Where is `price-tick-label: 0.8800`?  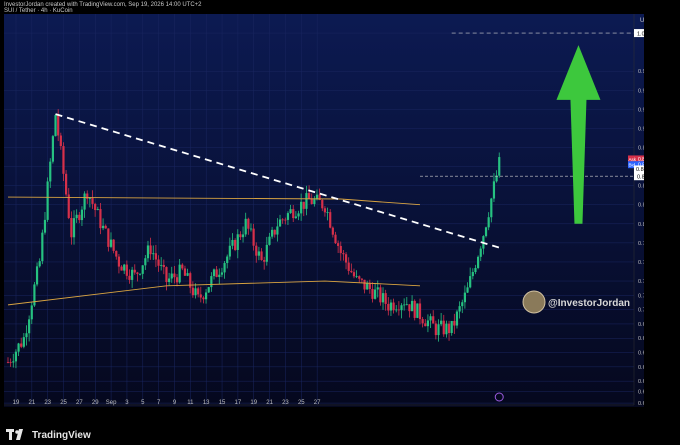 price-tick-label: 0.8800 is located at coordinates (641, 149).